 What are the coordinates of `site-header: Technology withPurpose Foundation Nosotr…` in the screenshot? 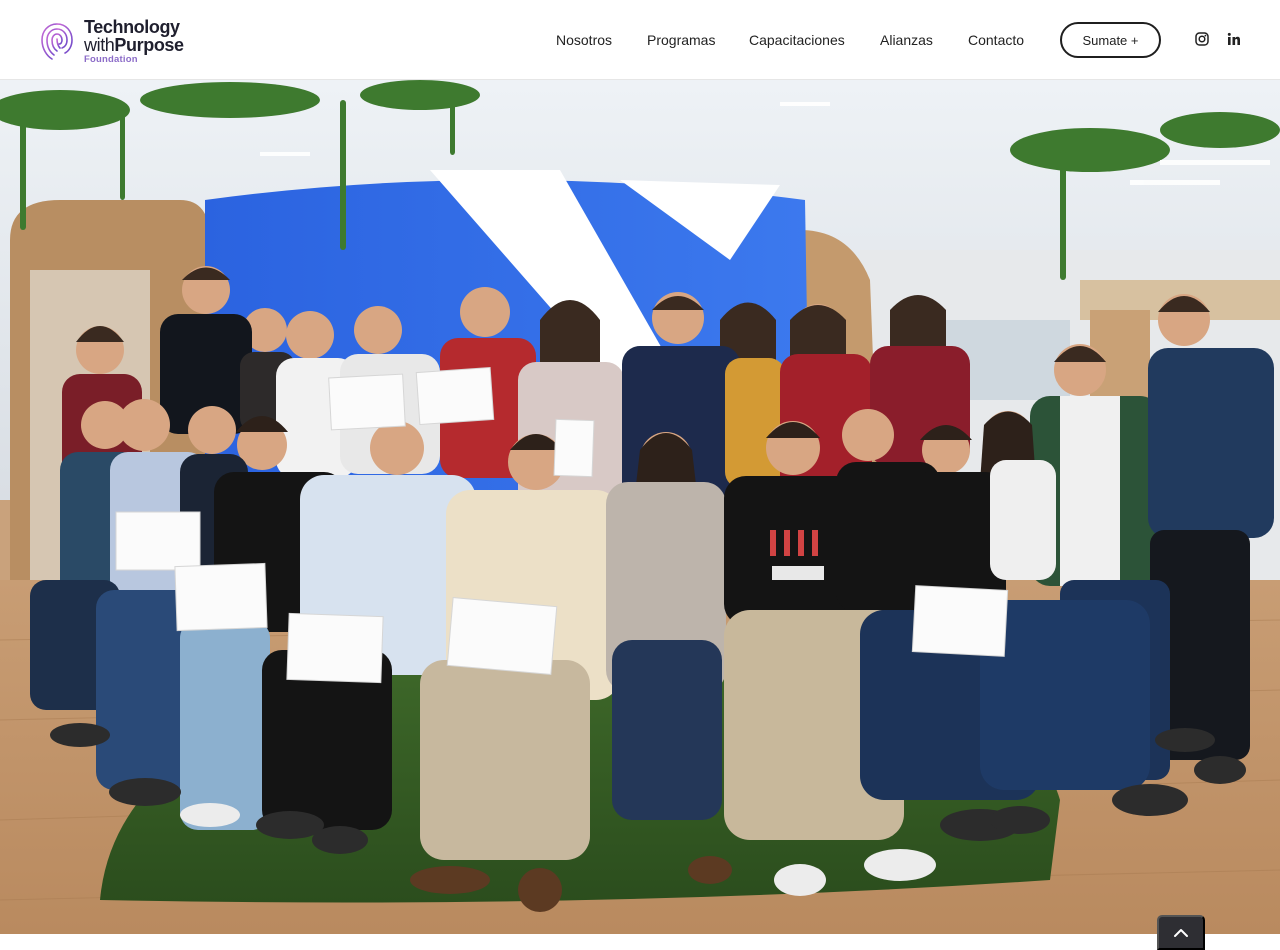 It's located at (640, 40).